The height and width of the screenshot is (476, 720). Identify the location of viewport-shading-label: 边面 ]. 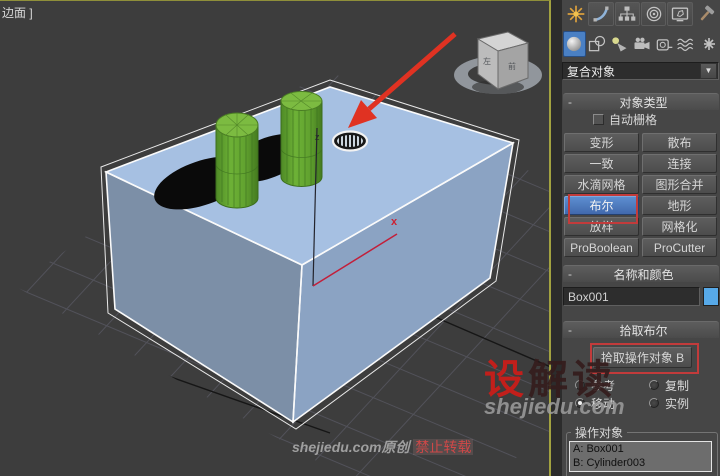
(17, 12).